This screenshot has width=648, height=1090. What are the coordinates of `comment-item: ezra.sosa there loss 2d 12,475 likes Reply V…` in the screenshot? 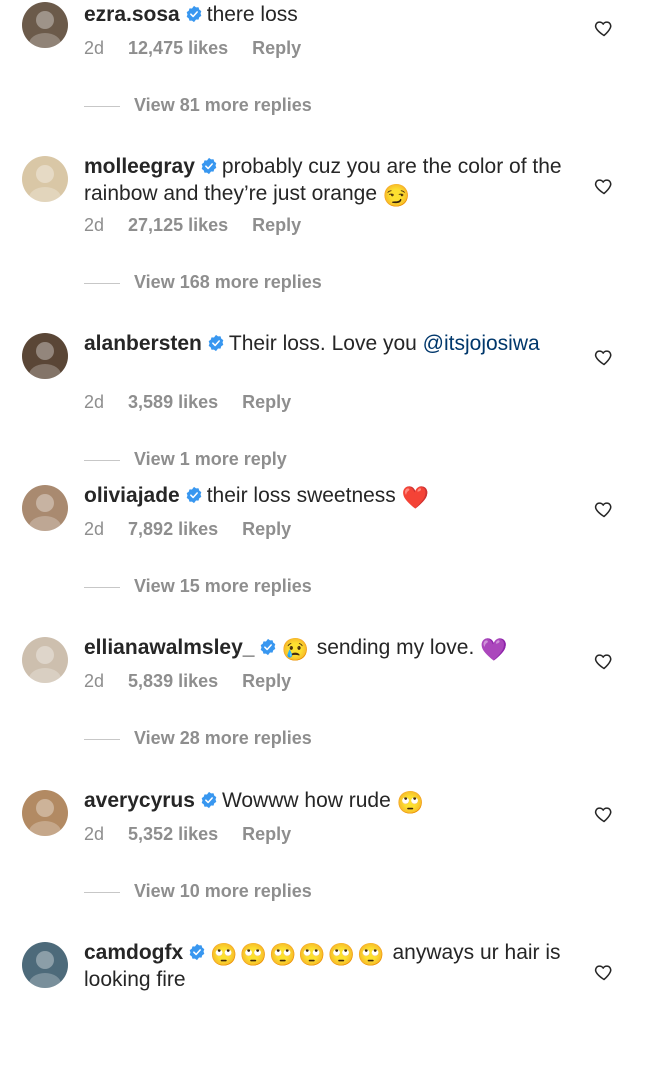 It's located at (324, 76).